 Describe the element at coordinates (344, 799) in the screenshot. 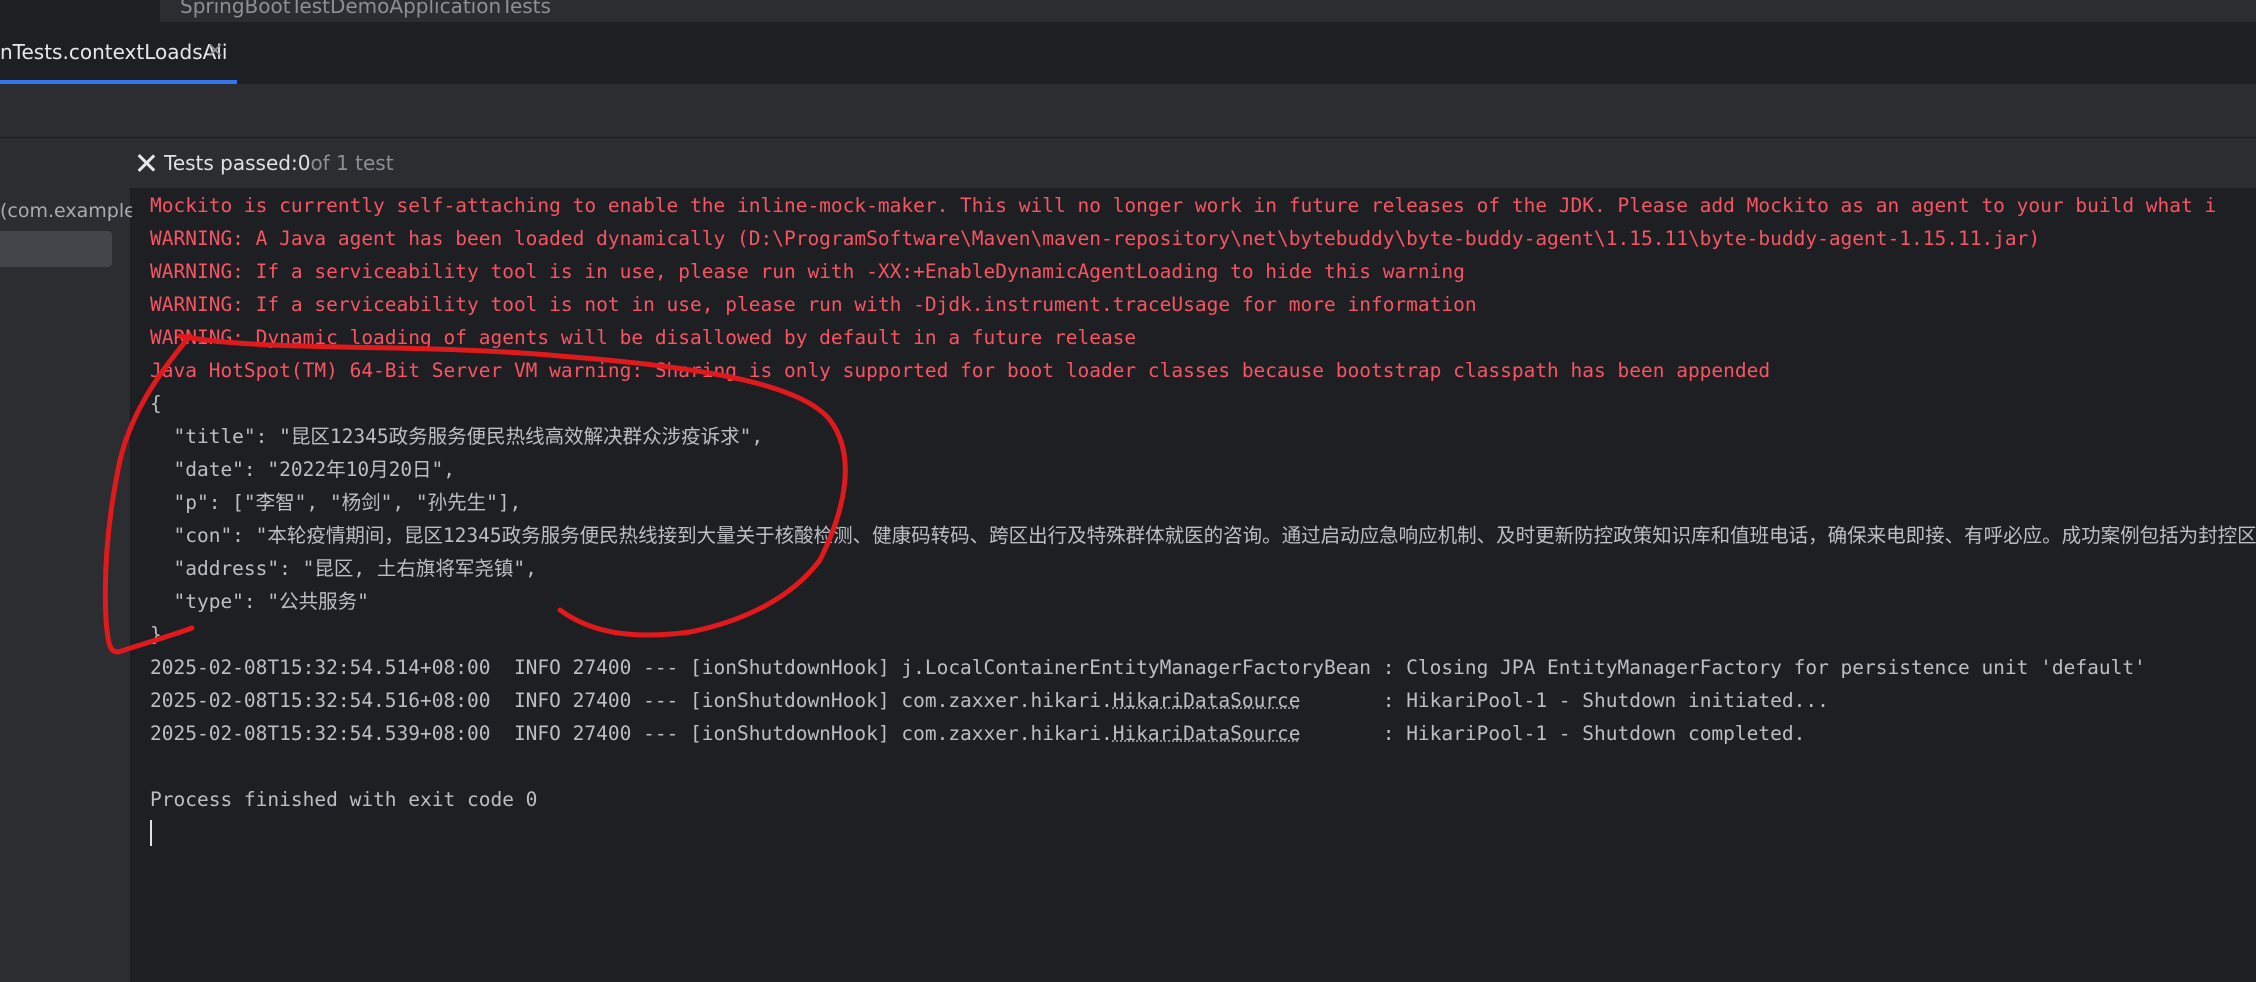

I see `exit-message: Process finished with exit code 0` at that location.